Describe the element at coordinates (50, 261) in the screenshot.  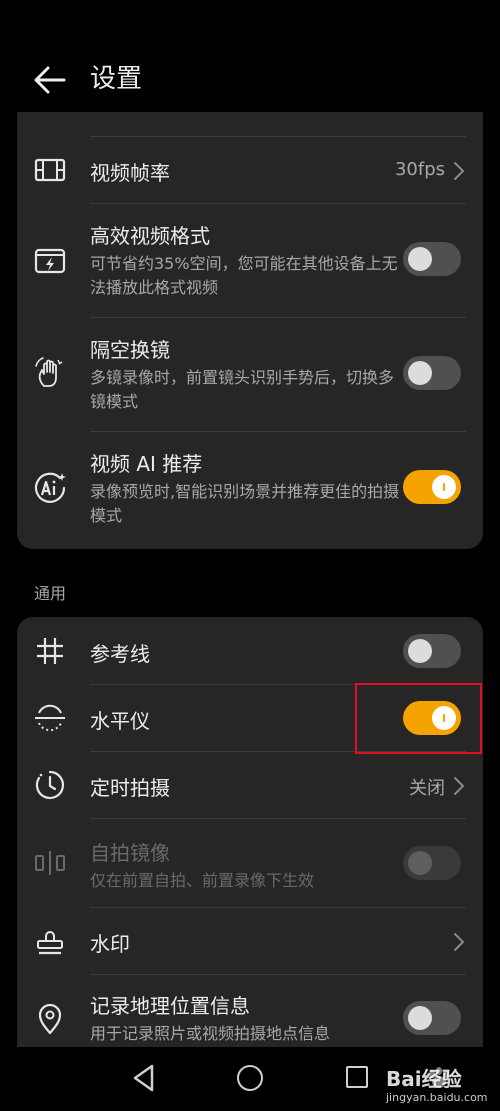
I see `efficient-format-icon` at that location.